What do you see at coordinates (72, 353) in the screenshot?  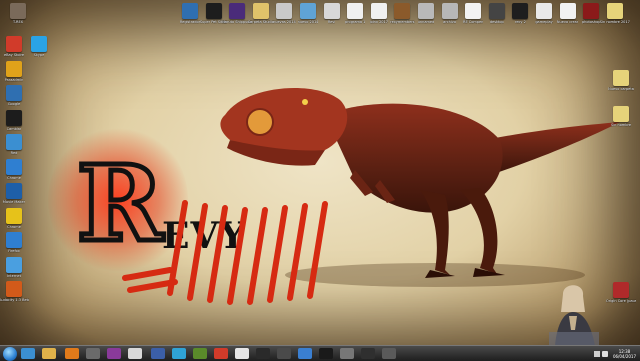 I see `taskbar-app-media` at bounding box center [72, 353].